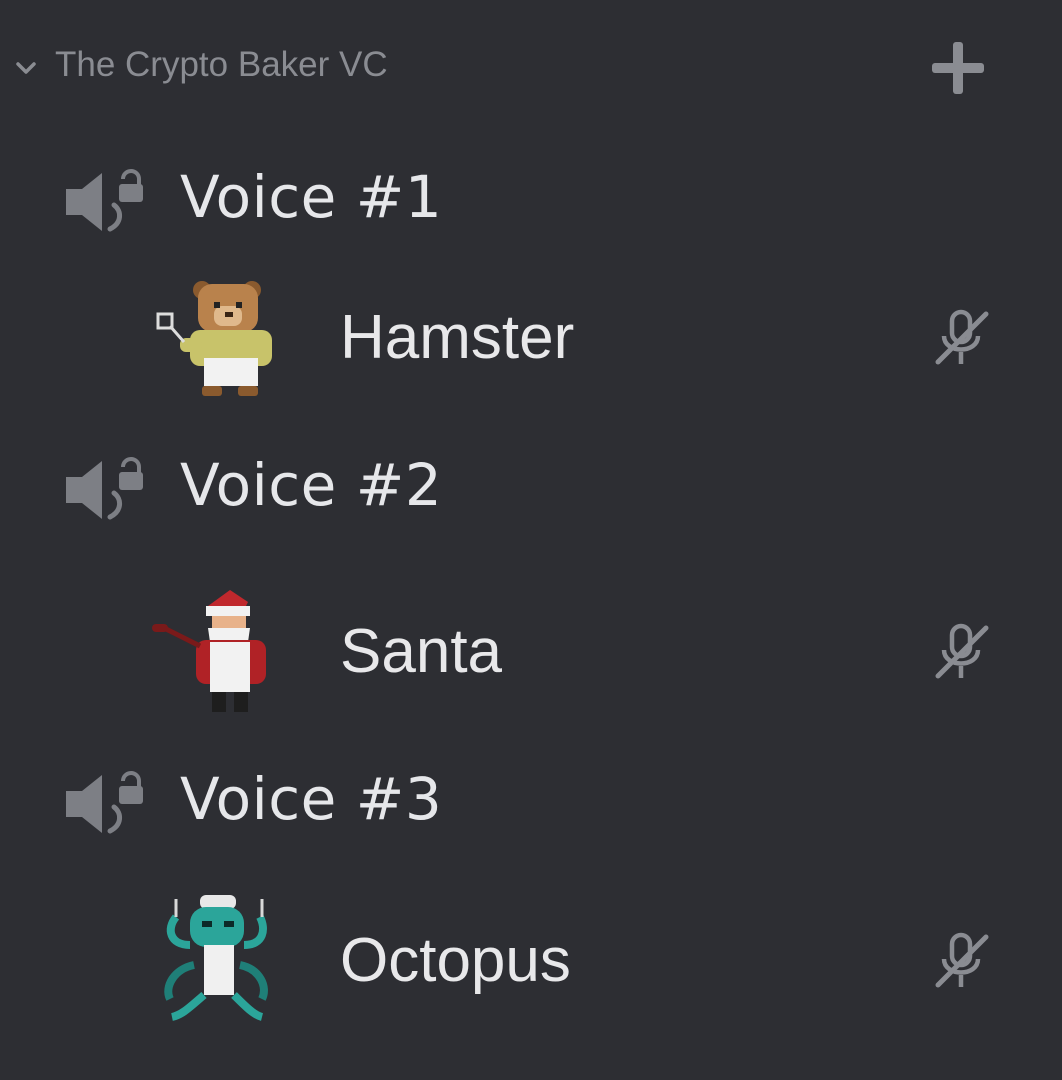  Describe the element at coordinates (531, 797) in the screenshot. I see `voice-channel-3: Voice #3` at that location.